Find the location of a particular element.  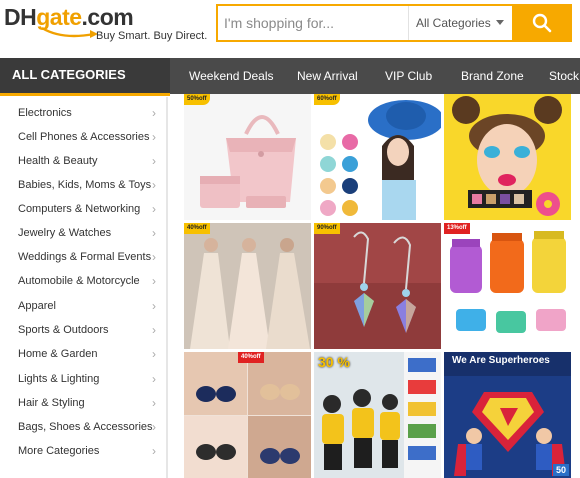

sidebar-item-label: Weddings & Formal Events is located at coordinates (85, 257).